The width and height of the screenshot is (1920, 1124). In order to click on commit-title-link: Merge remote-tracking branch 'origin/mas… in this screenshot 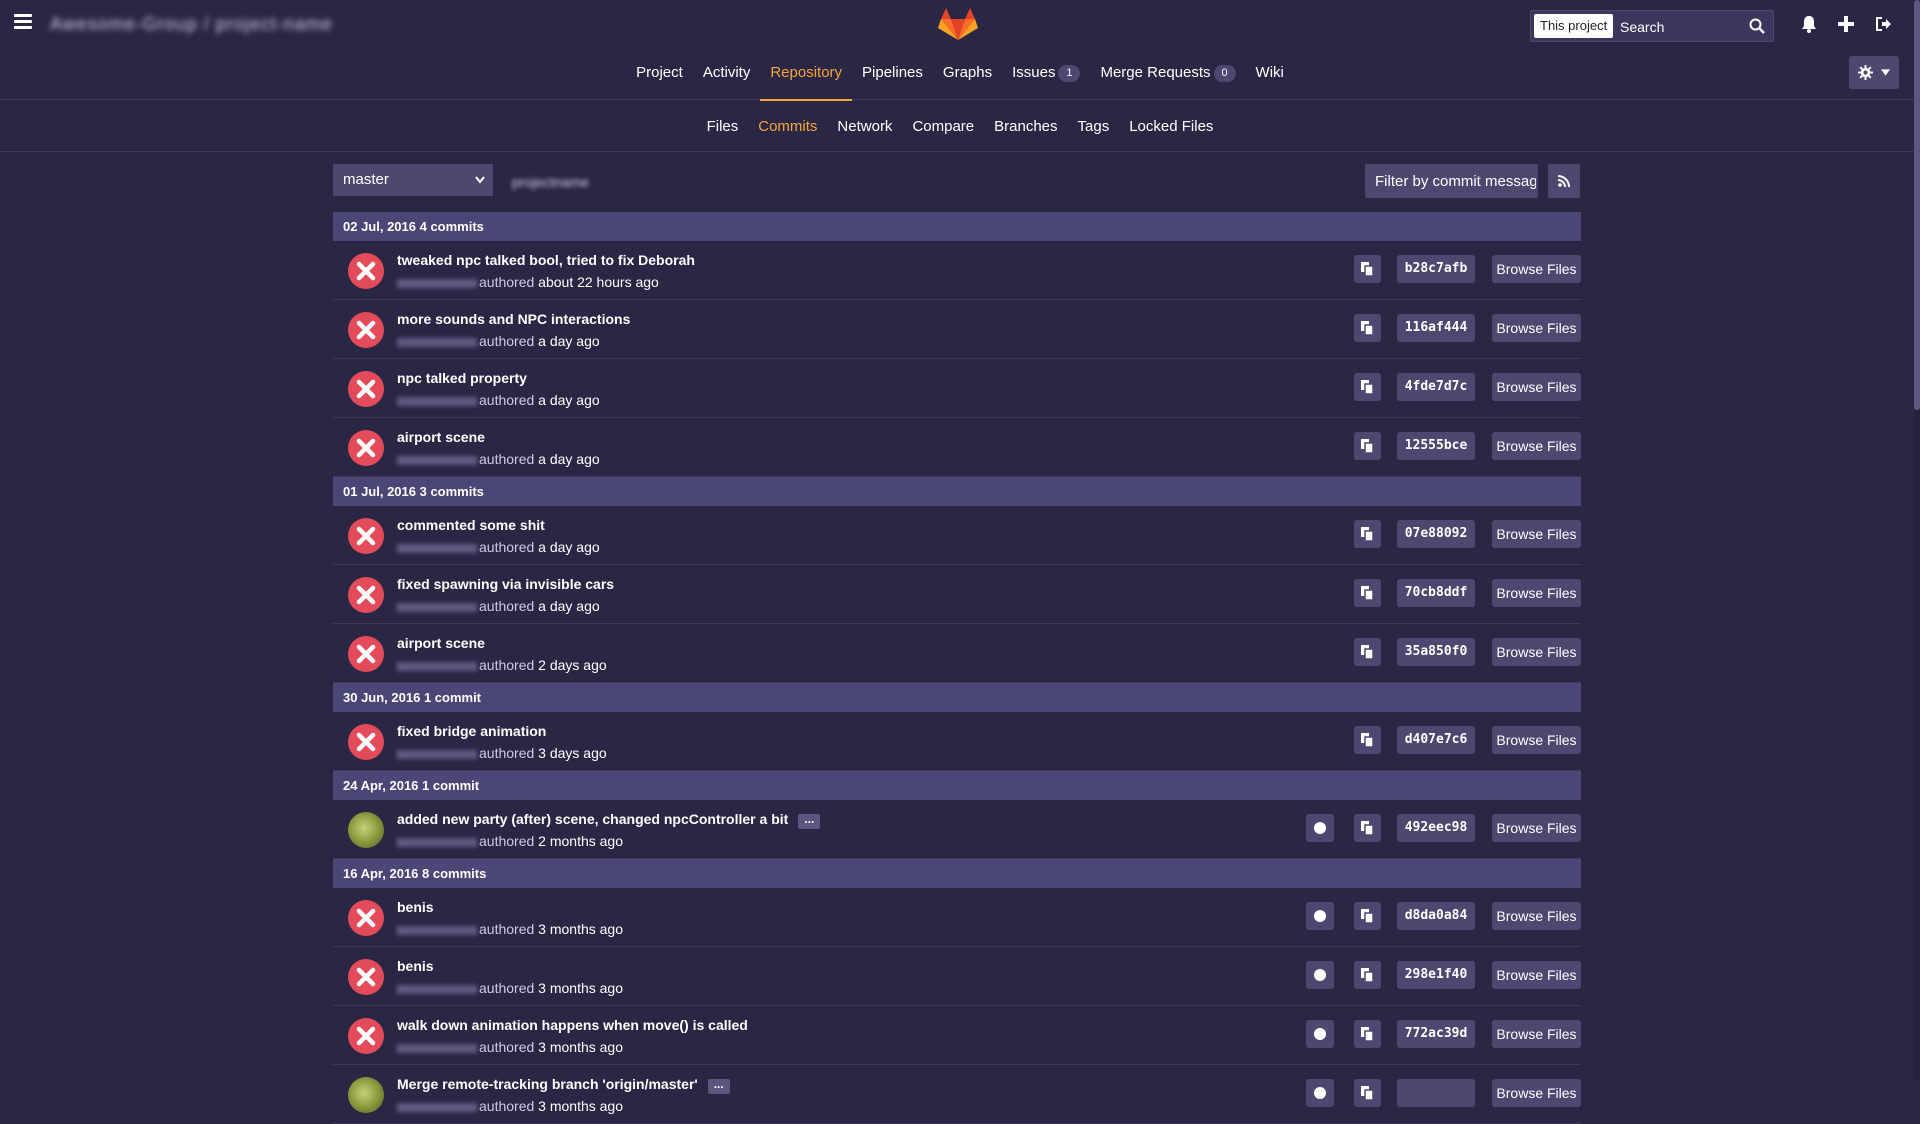, I will do `click(563, 1085)`.